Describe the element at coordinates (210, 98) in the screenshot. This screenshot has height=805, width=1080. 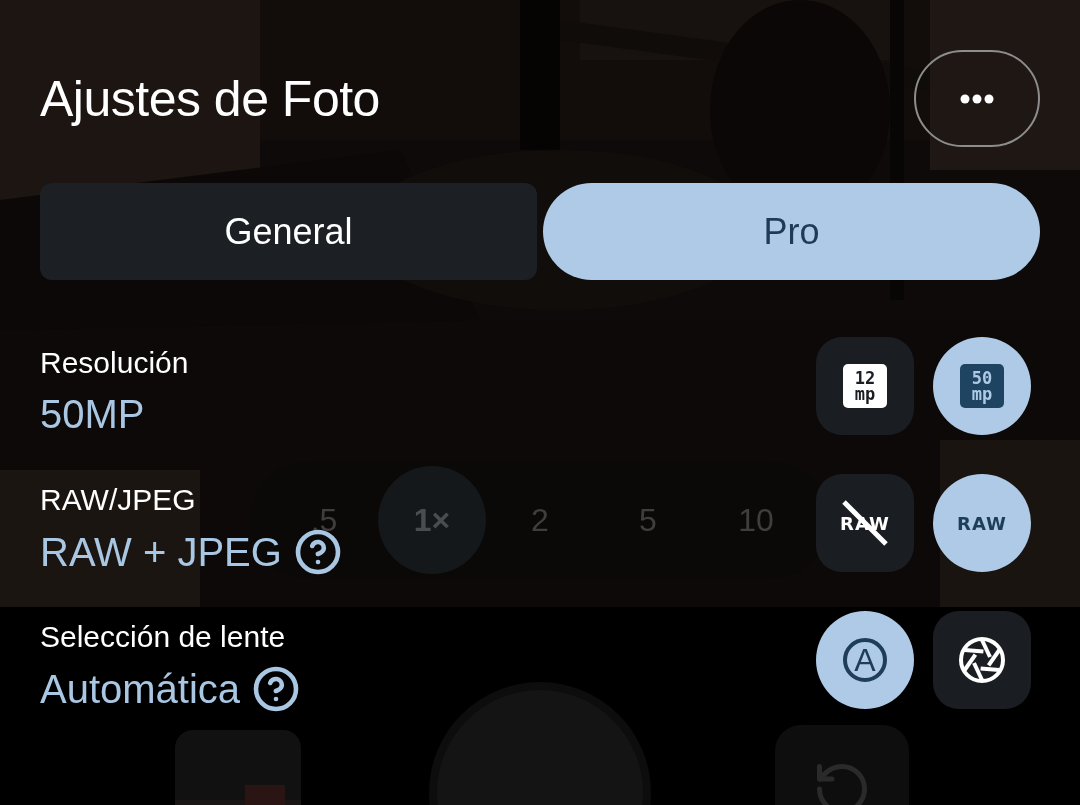
I see `page-title: Ajustes de Foto` at that location.